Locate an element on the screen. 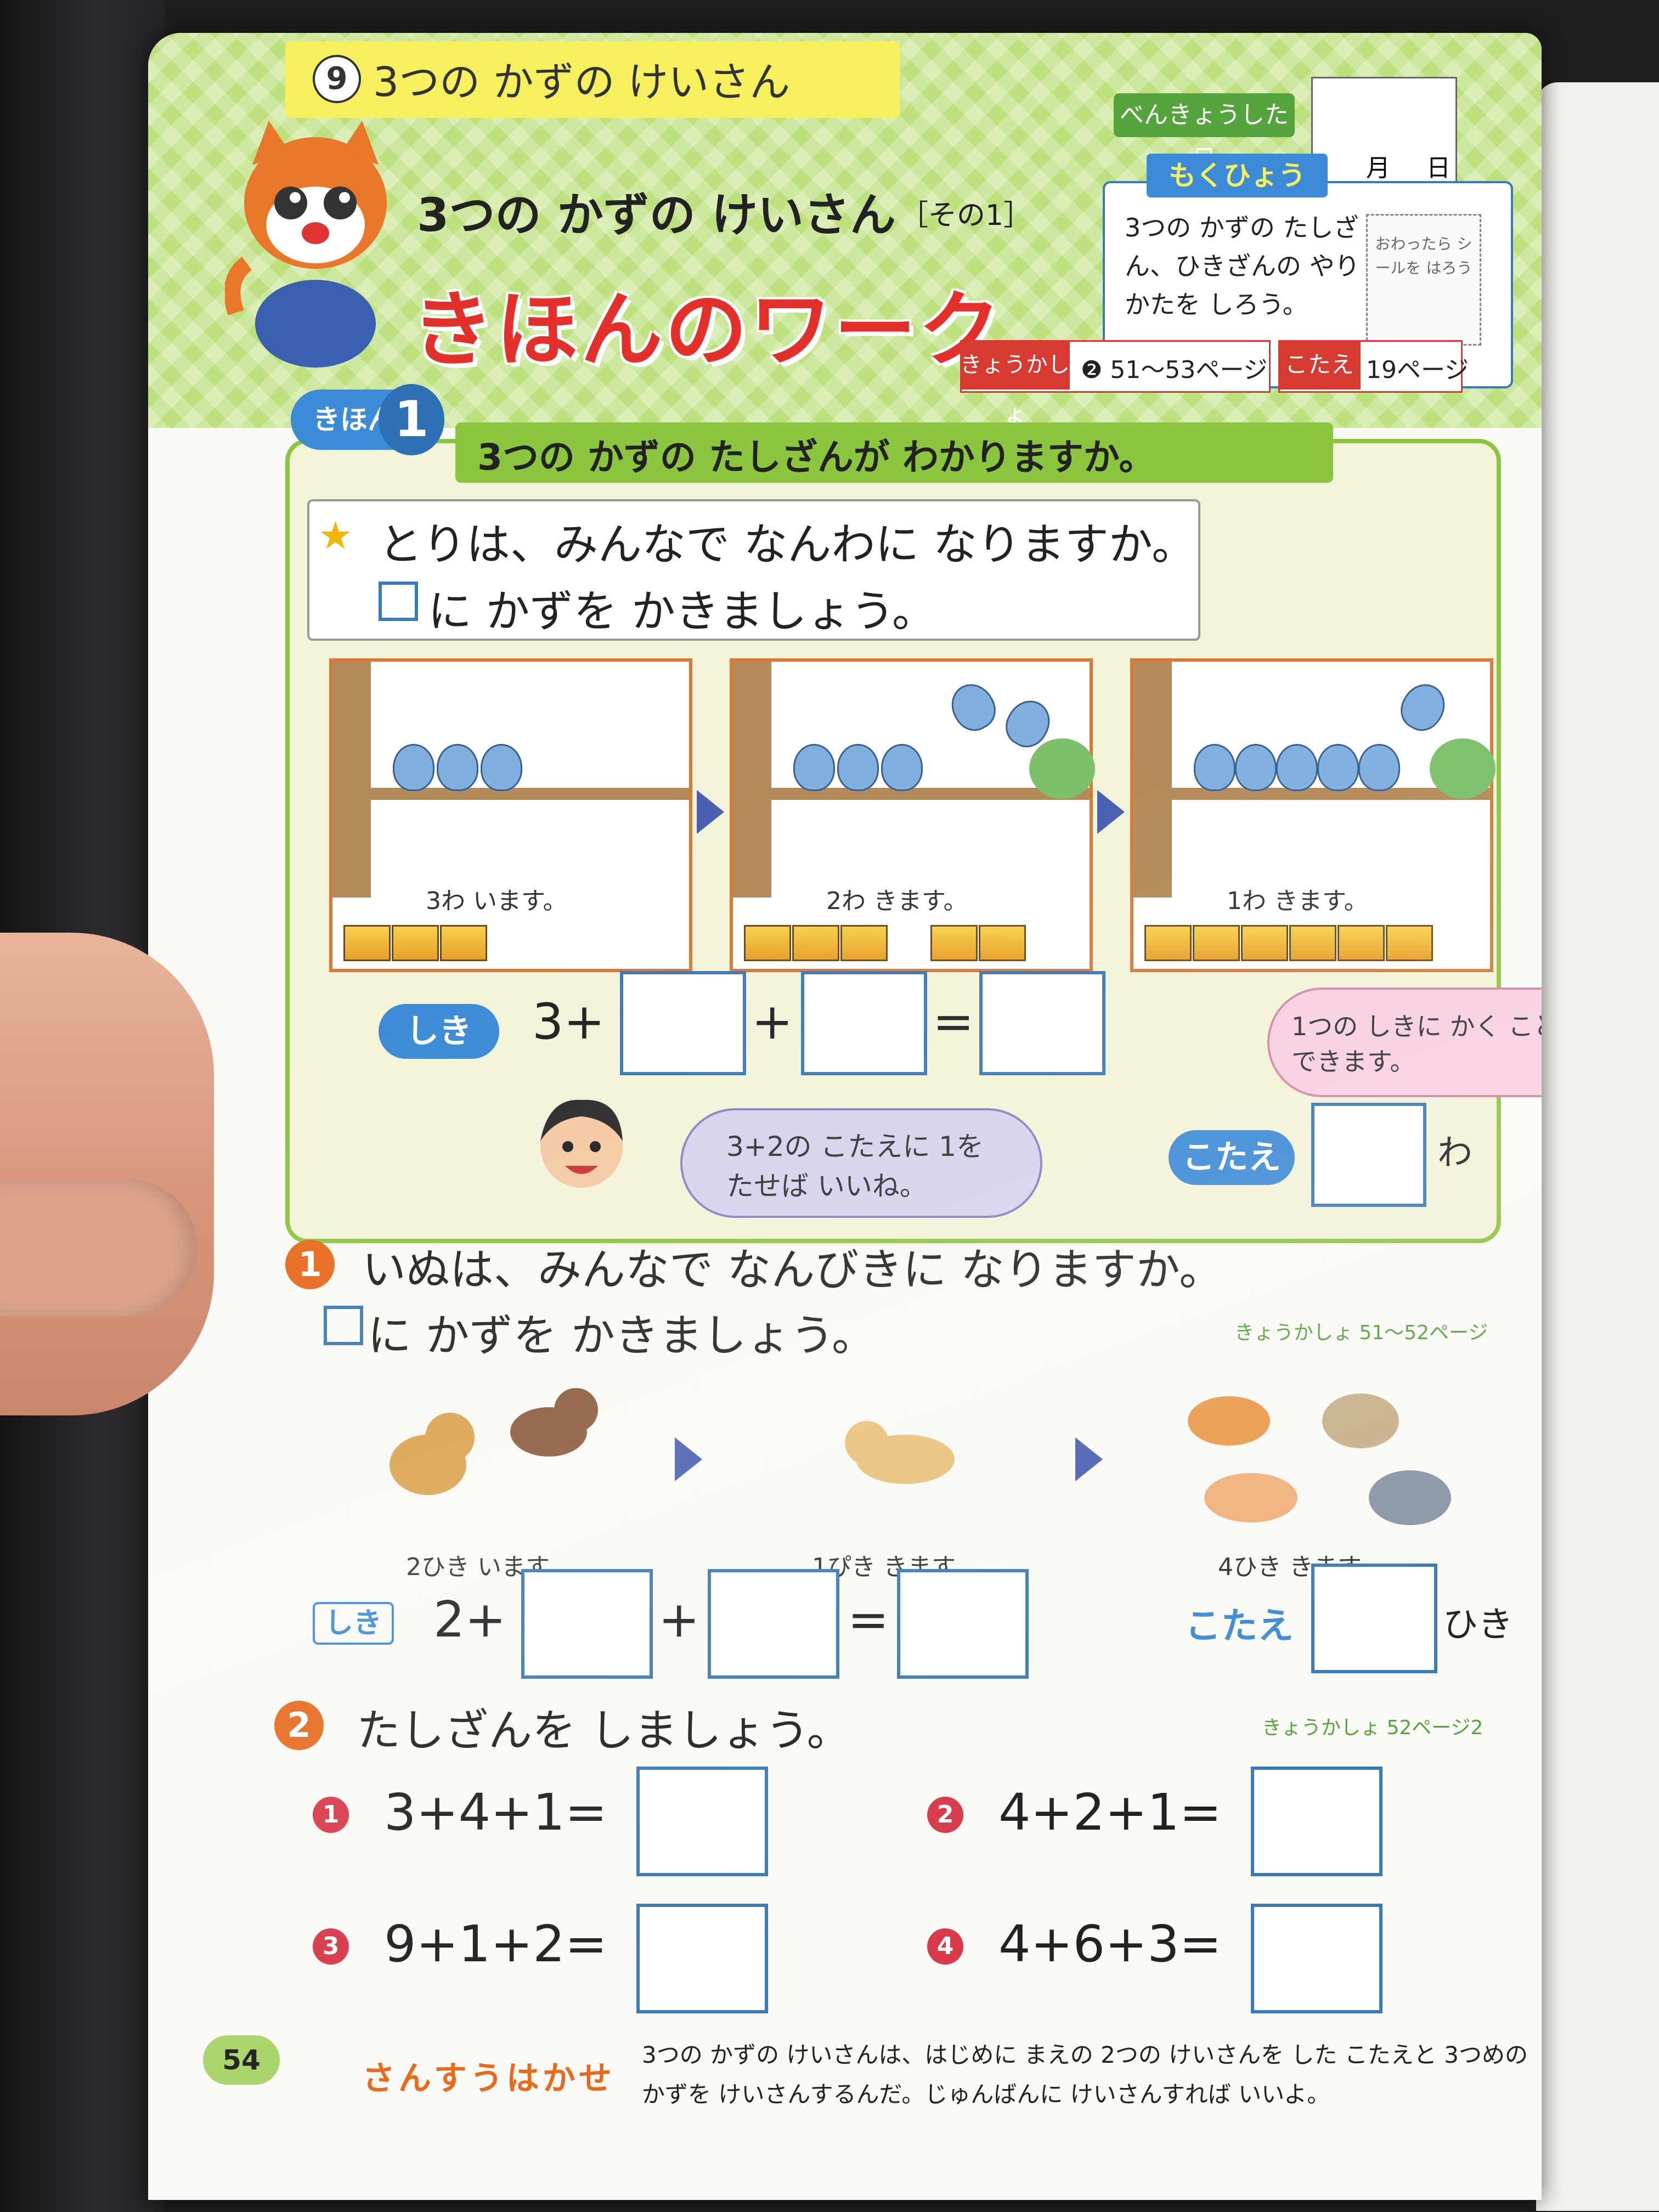 The image size is (1659, 2212). calc-expression: 3+4+1= is located at coordinates (496, 1813).